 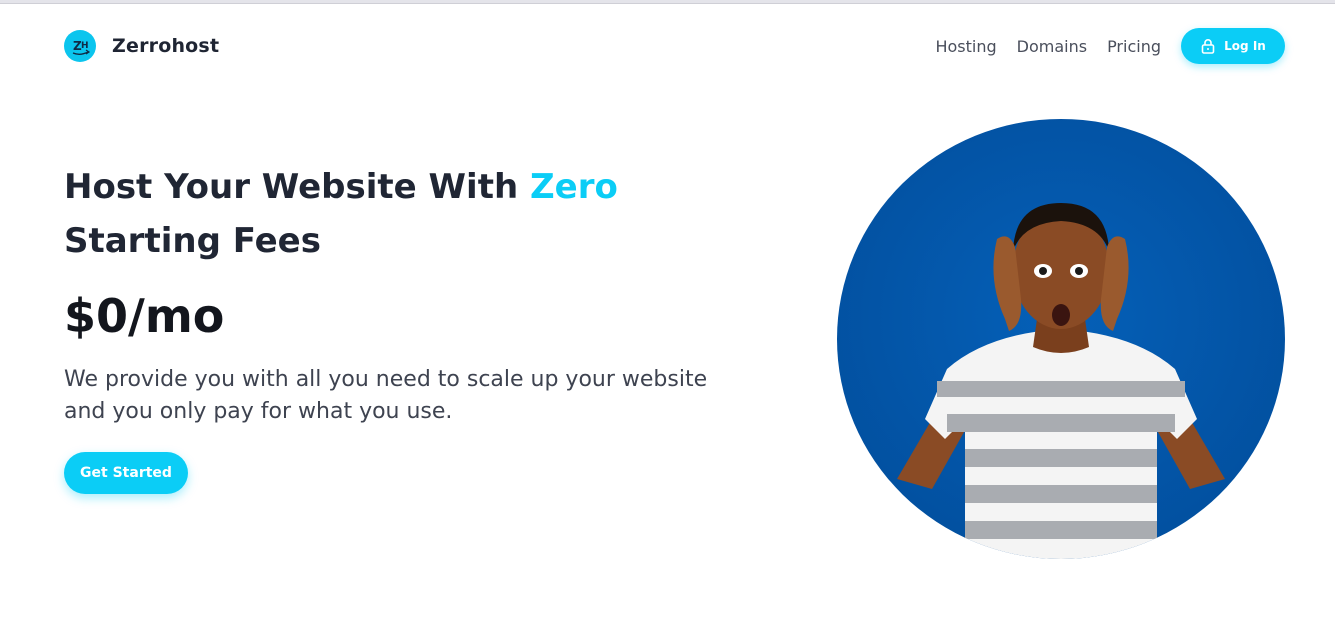 What do you see at coordinates (1134, 46) in the screenshot?
I see `nav-link-pricing: Pricing` at bounding box center [1134, 46].